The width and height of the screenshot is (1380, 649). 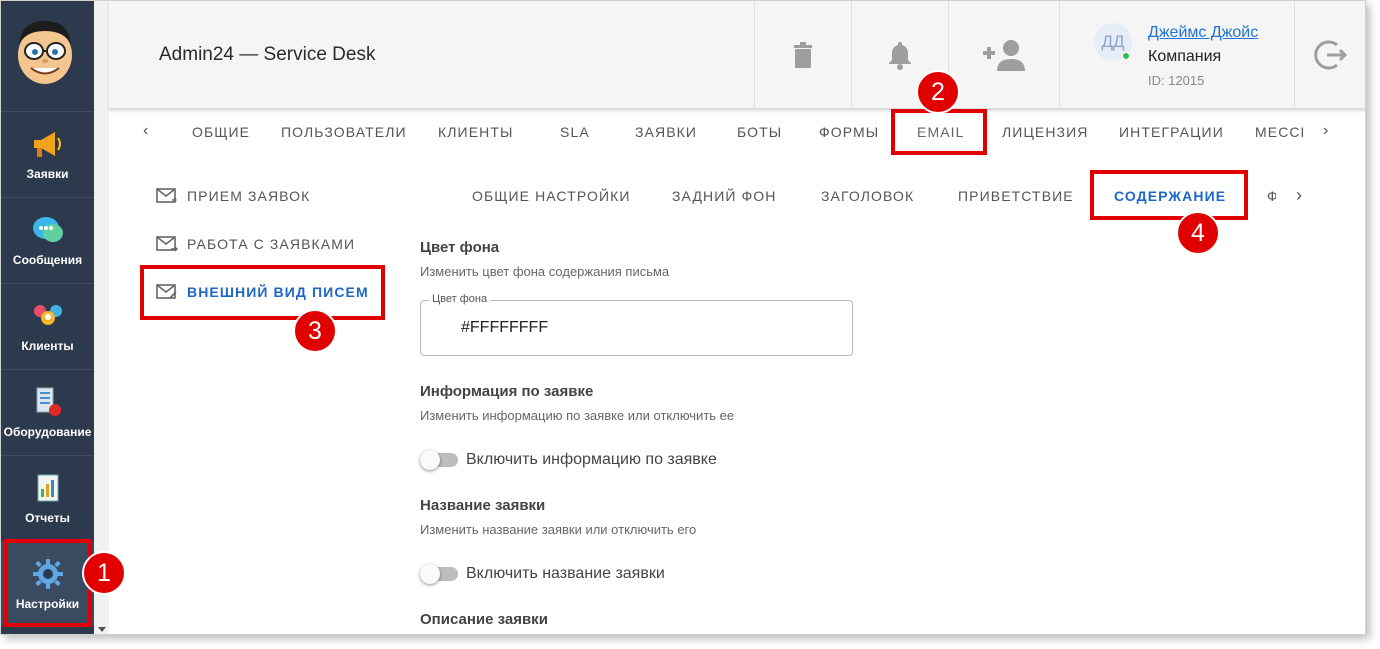 I want to click on field-label: Цвет фона, so click(x=460, y=299).